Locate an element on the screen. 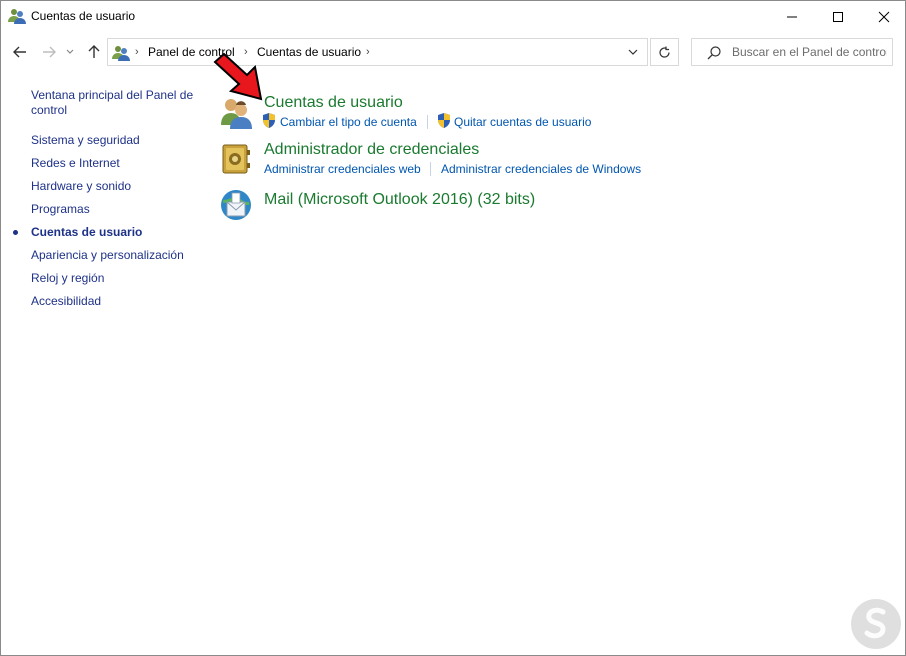  sidebar-home-link: Ventana principal del Panel de control is located at coordinates (113, 103).